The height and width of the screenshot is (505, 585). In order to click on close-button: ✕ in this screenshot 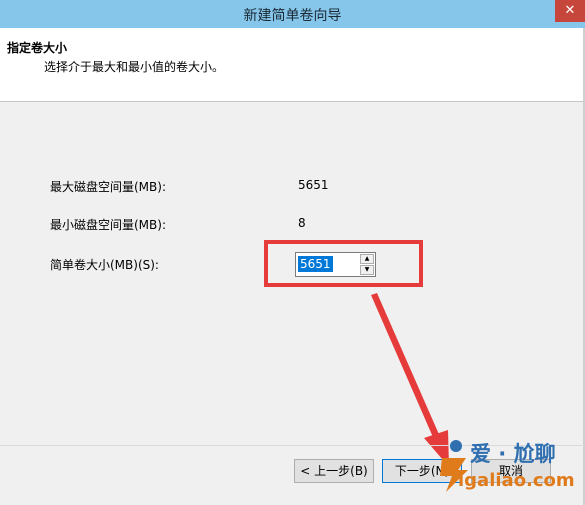, I will do `click(570, 11)`.